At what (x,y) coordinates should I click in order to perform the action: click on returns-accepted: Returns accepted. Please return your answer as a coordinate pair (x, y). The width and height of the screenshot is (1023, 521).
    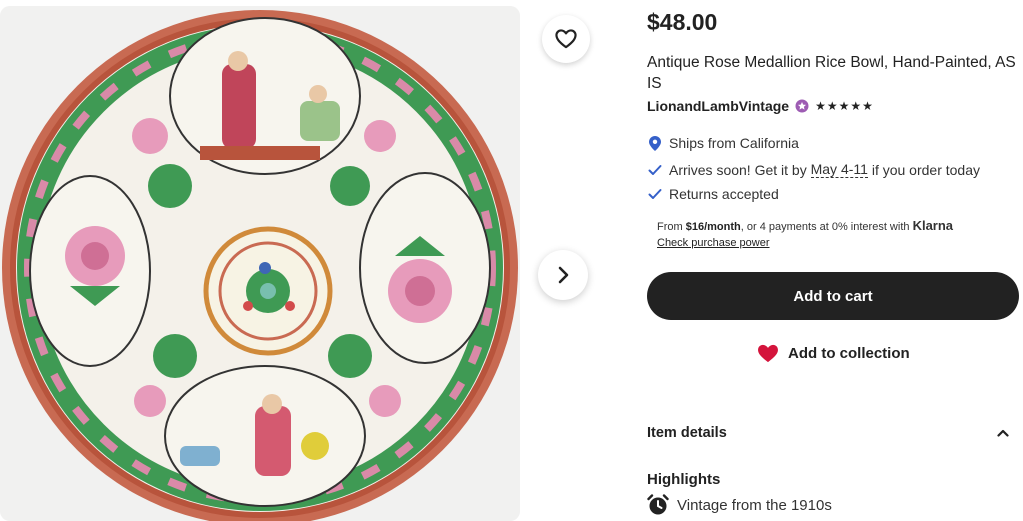
    Looking at the image, I should click on (713, 194).